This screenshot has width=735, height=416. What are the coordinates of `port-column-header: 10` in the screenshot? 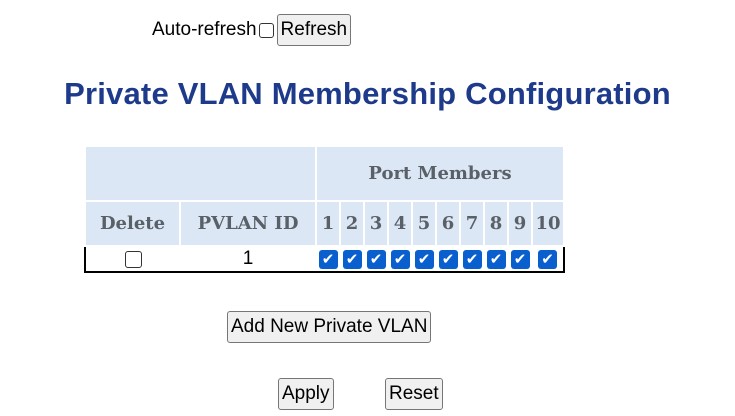 It's located at (548, 223).